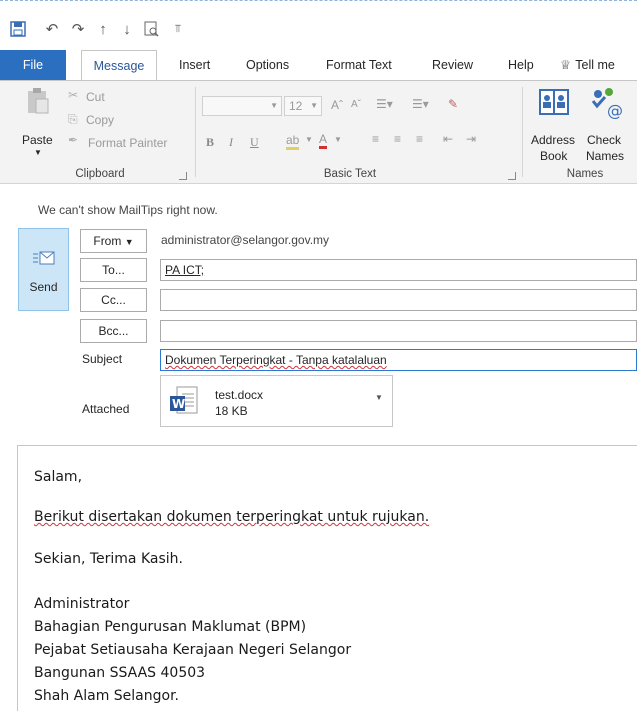  I want to click on send-label: Send, so click(43, 287).